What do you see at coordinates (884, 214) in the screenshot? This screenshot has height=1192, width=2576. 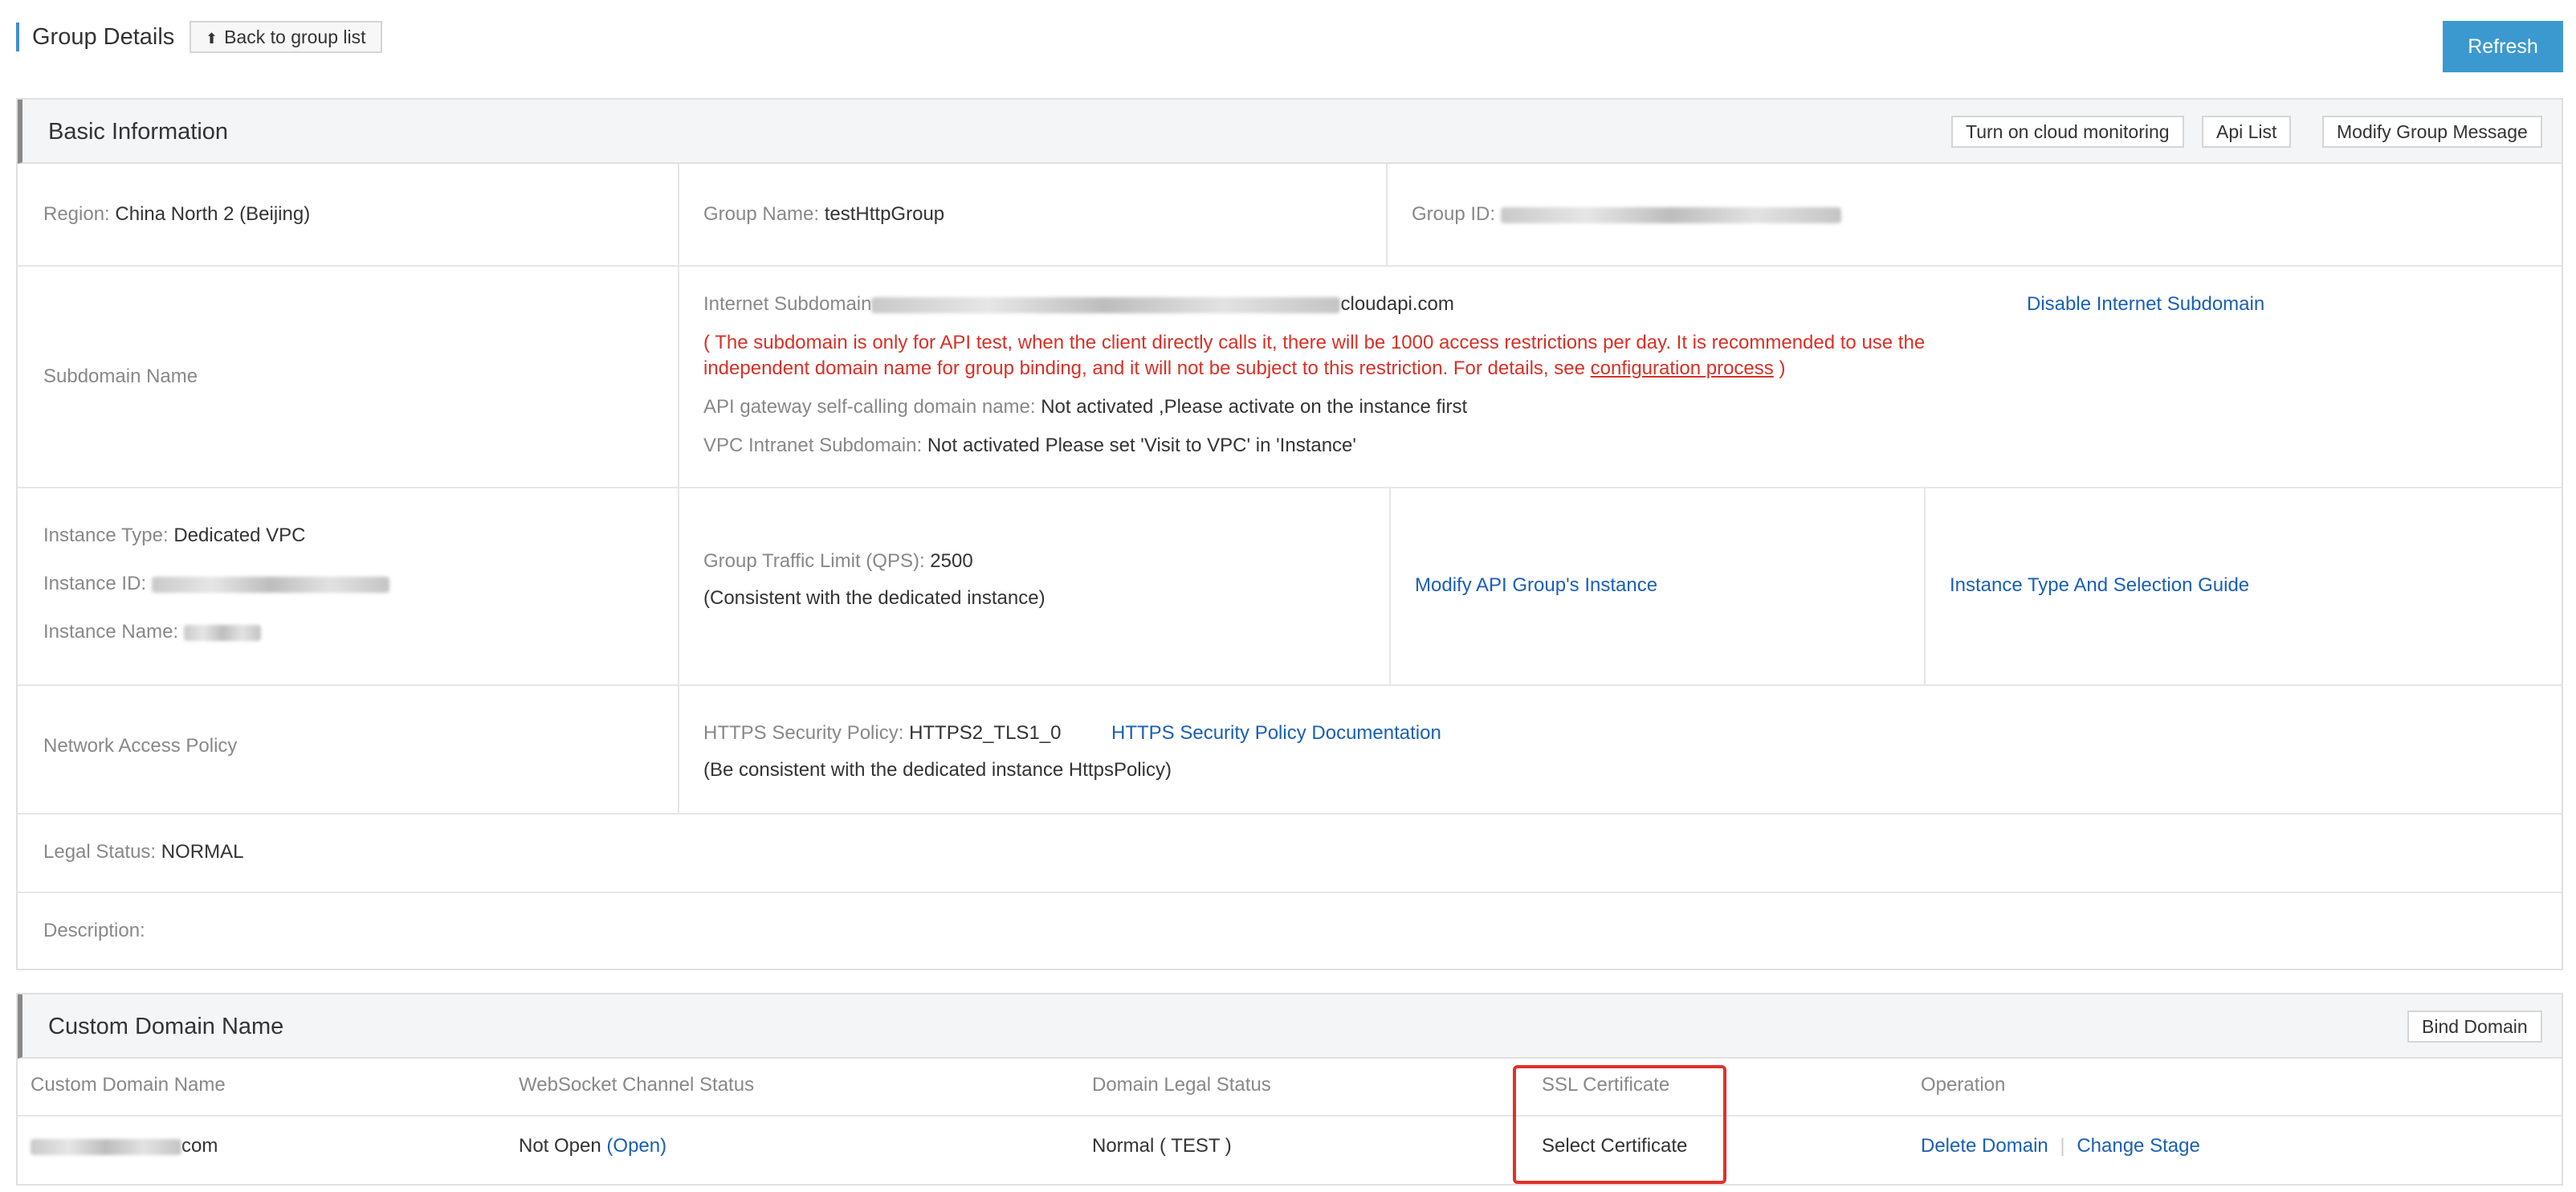 I see `group-name-value: testHttpGroup` at bounding box center [884, 214].